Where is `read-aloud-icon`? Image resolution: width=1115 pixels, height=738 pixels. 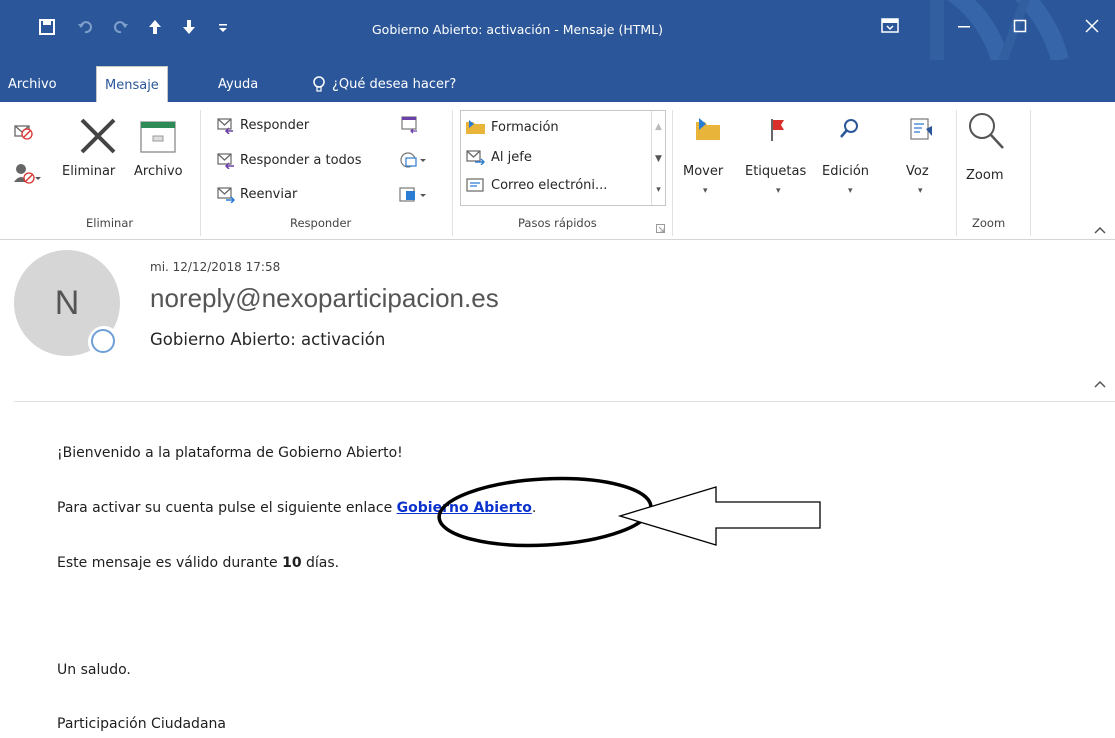
read-aloud-icon is located at coordinates (921, 131).